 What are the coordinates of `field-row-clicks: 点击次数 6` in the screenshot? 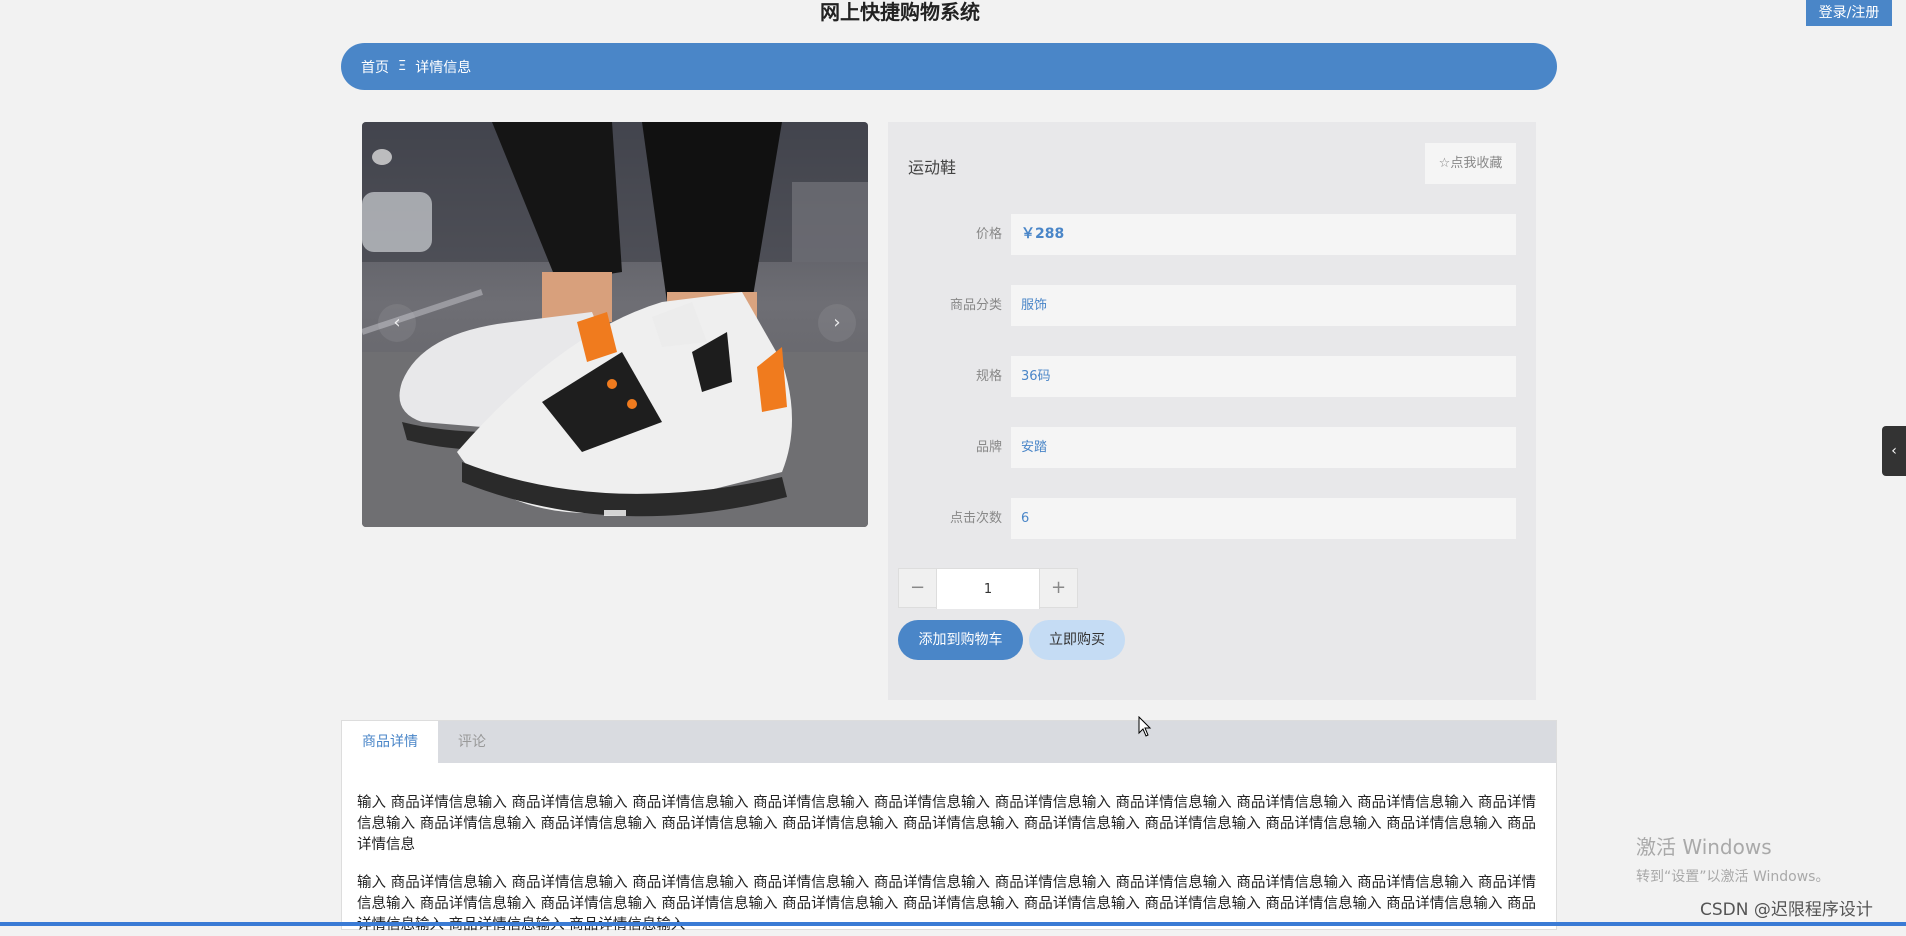 It's located at (1212, 518).